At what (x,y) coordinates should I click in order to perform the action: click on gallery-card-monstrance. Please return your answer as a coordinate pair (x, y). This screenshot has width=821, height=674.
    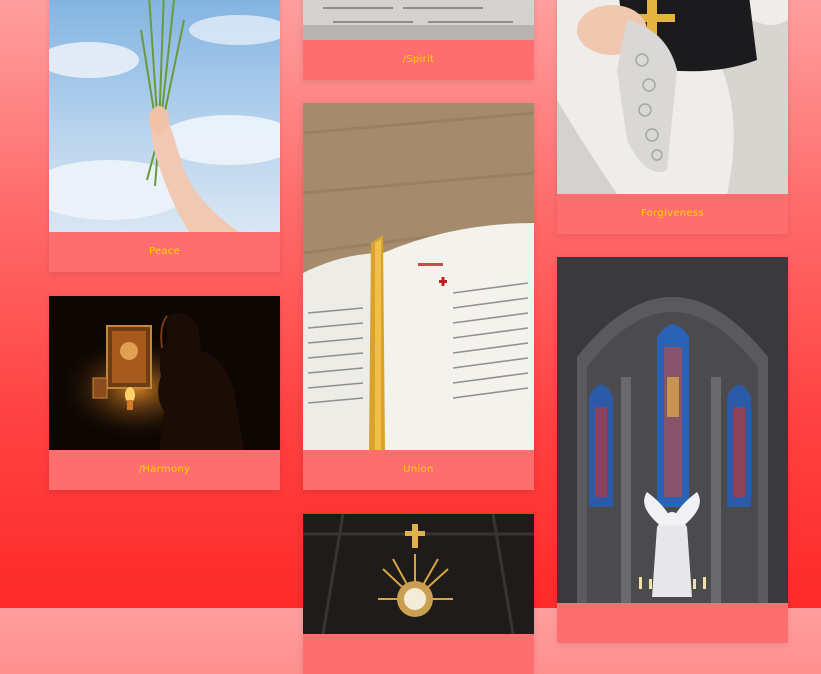
    Looking at the image, I should click on (418, 594).